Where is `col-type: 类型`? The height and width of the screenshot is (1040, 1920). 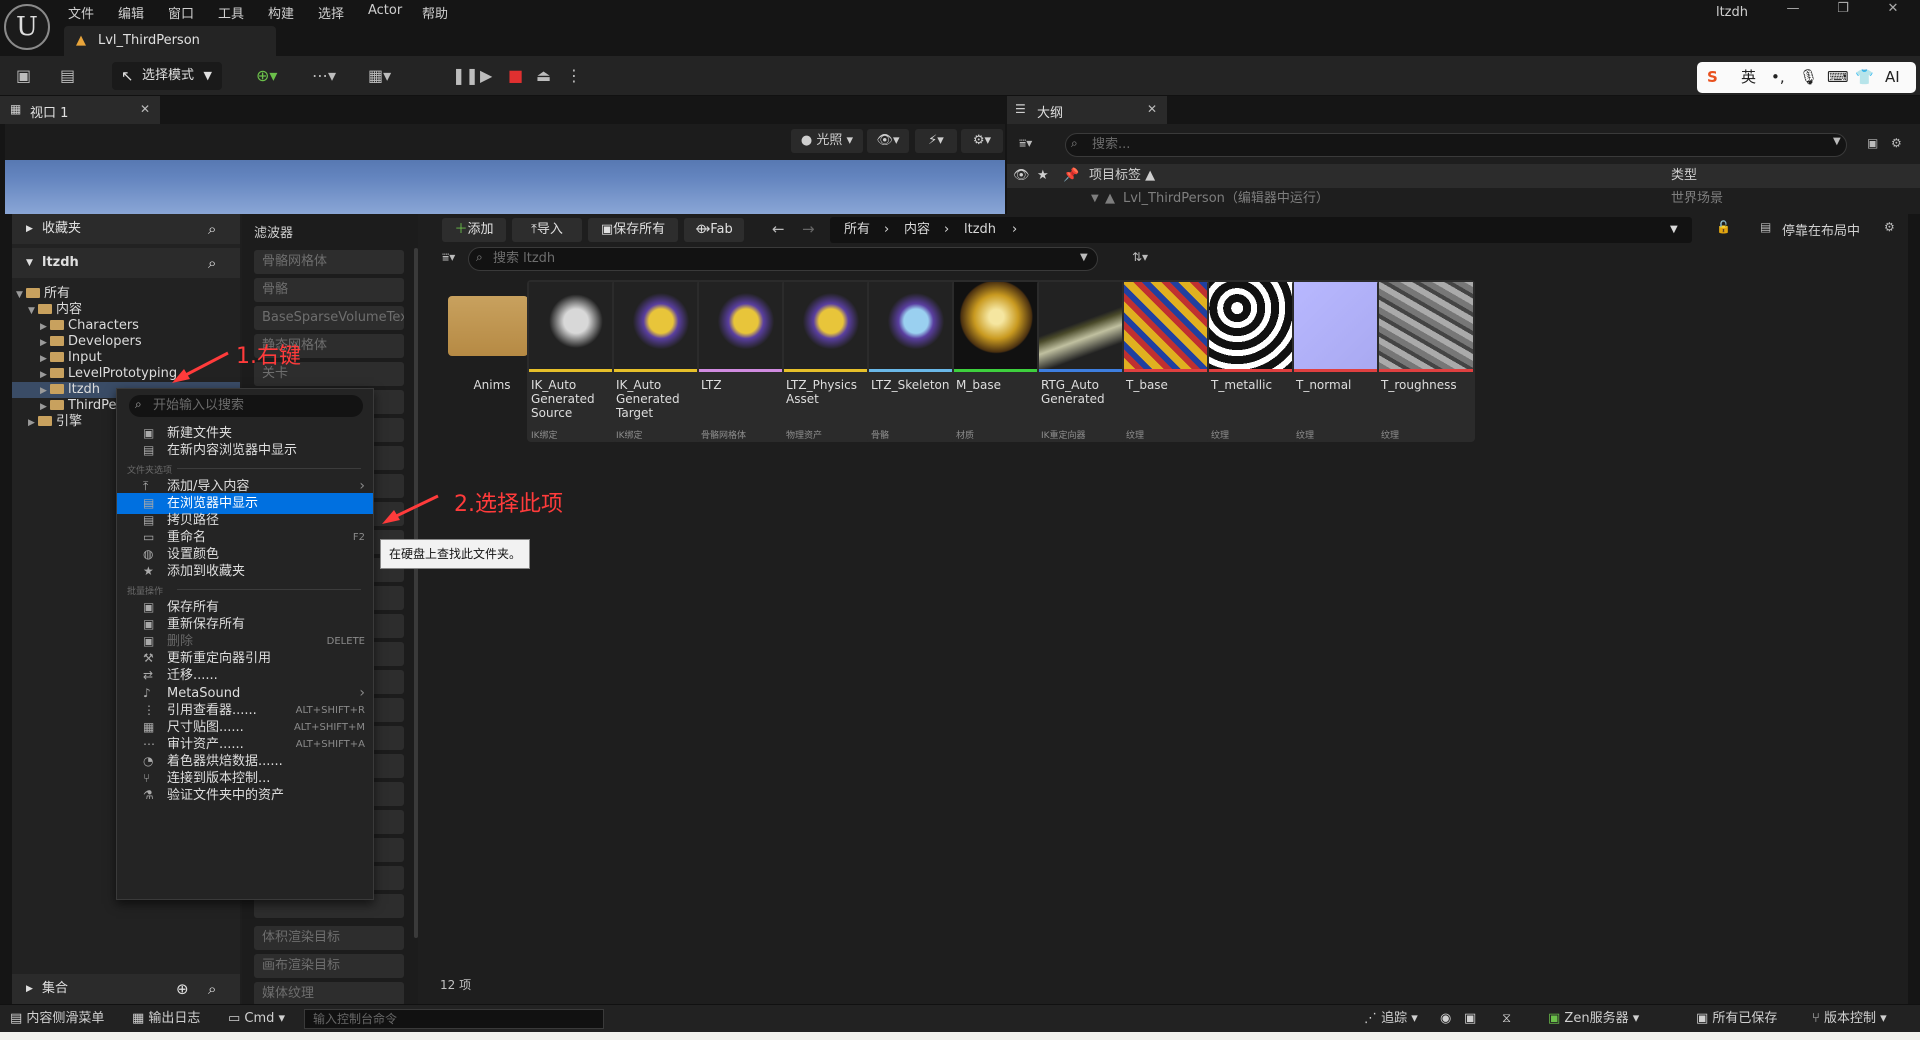
col-type: 类型 is located at coordinates (1684, 176).